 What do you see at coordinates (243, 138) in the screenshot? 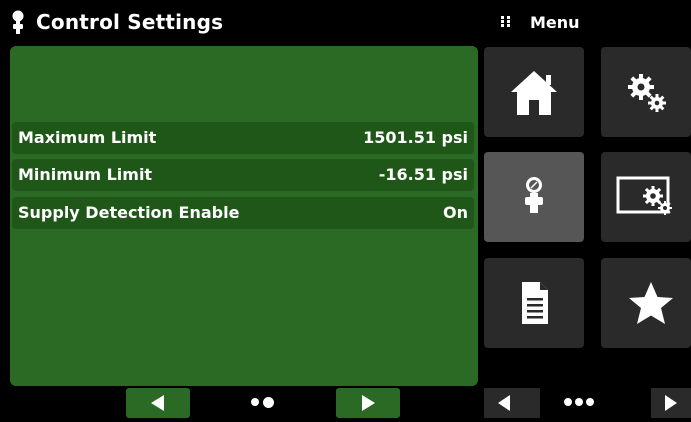
I see `setting-row-maximum-limit: Maximum Limit 1501.51 psi` at bounding box center [243, 138].